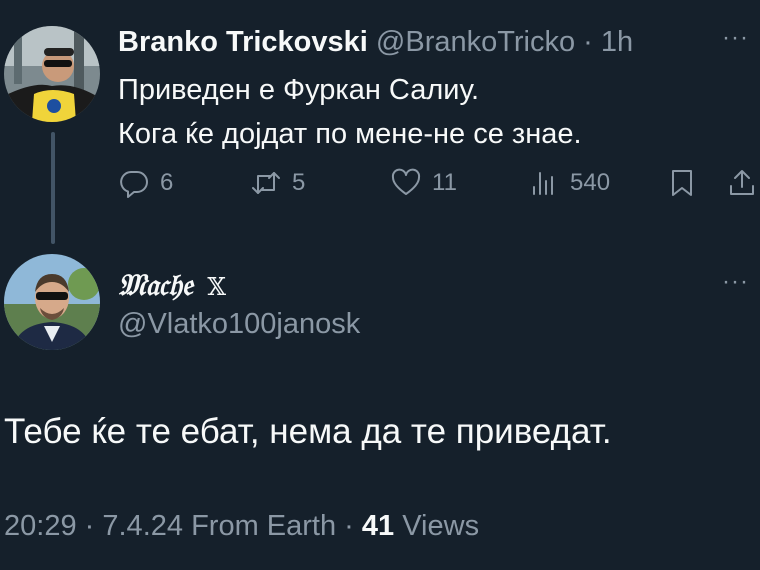 The height and width of the screenshot is (570, 760). Describe the element at coordinates (243, 42) in the screenshot. I see `tweet1-display-name: Branko Trickovski` at that location.